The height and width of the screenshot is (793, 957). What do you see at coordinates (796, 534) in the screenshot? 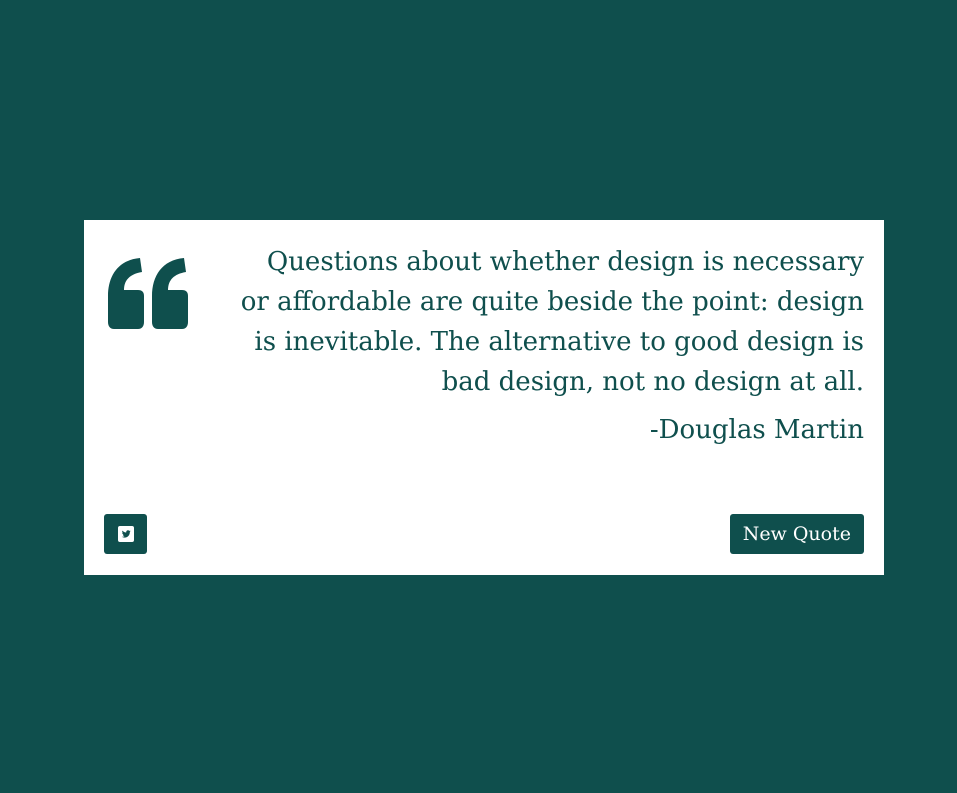
I see `new-quote-button: New Quote` at bounding box center [796, 534].